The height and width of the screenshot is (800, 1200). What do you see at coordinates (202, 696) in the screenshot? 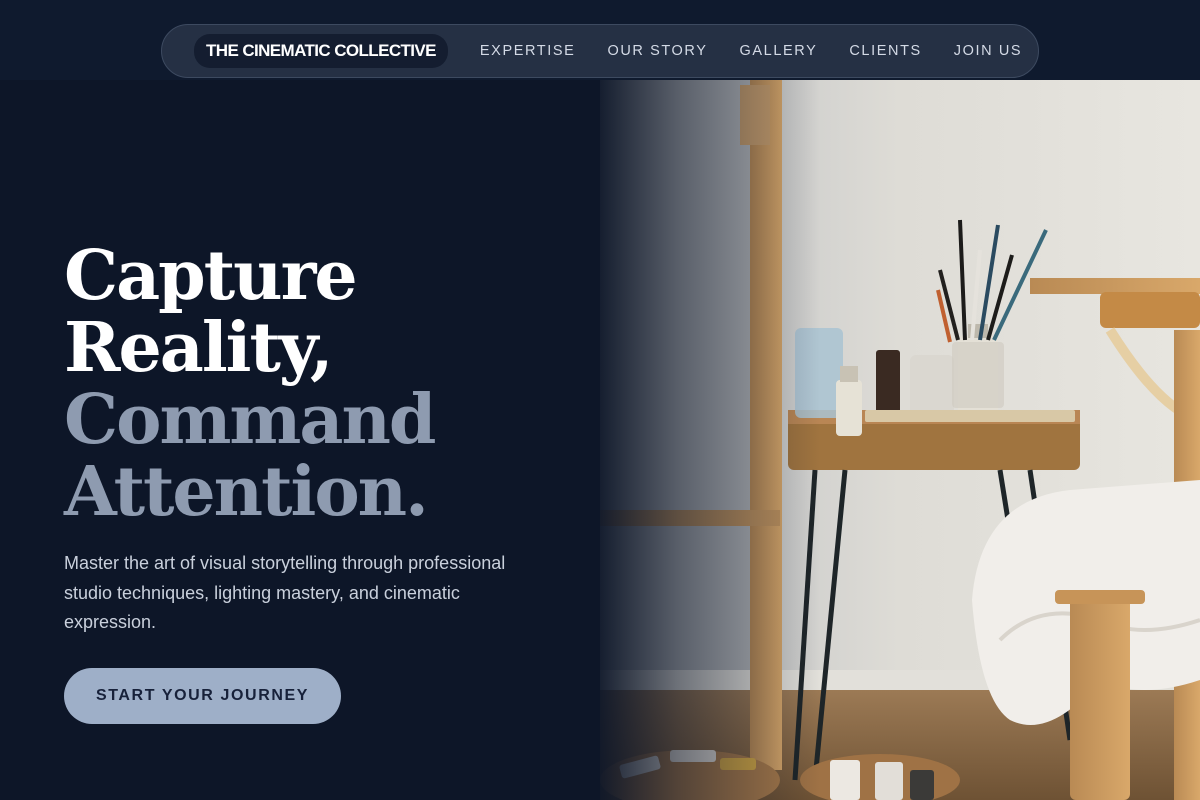
I see `start-journey-button: START YOUR JOURNEY` at bounding box center [202, 696].